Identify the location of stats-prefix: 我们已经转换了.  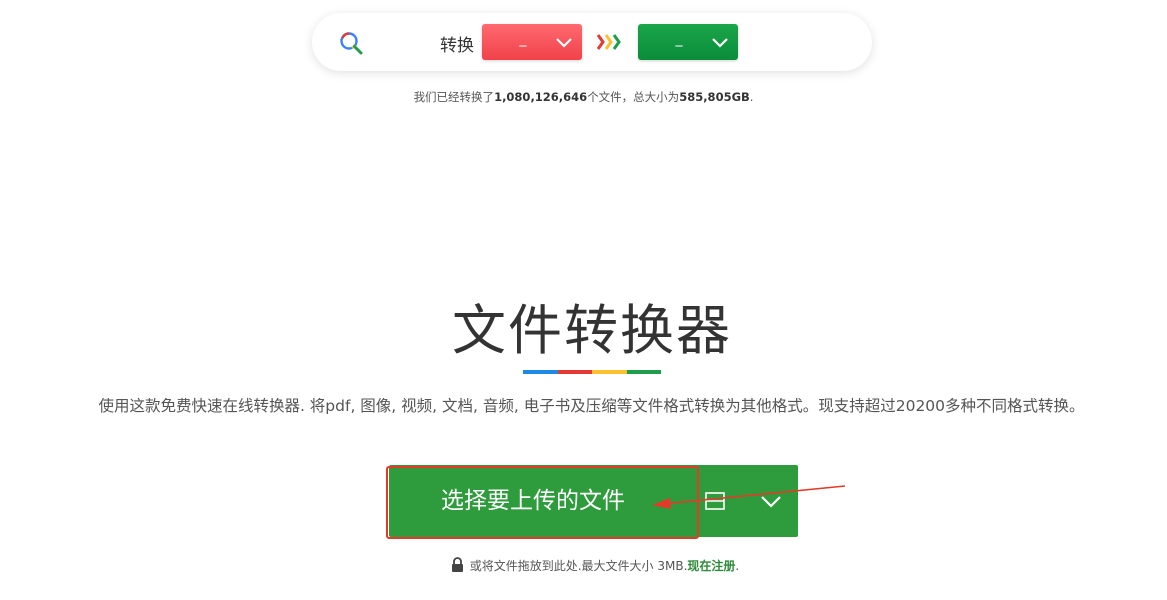
(454, 97).